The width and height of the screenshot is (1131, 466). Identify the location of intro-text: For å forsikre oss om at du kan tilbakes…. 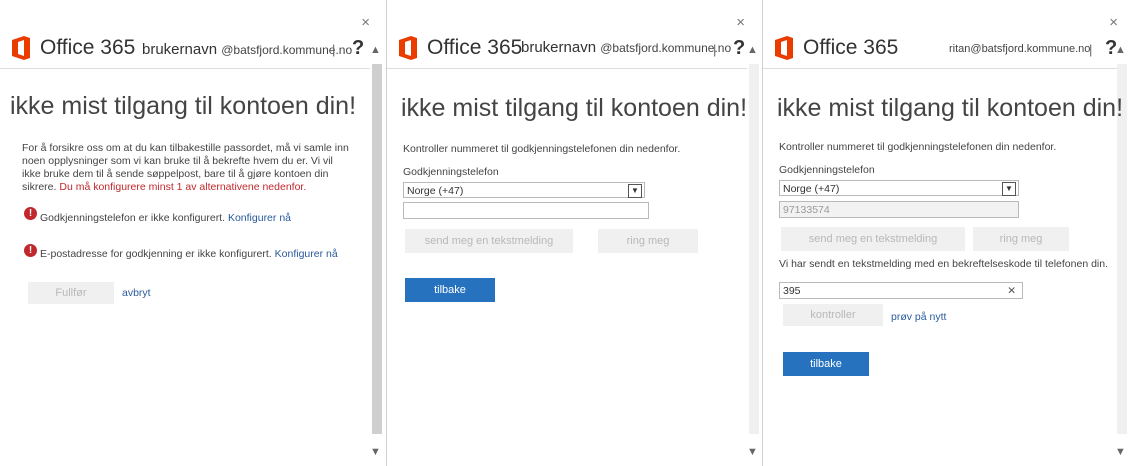
(185, 167).